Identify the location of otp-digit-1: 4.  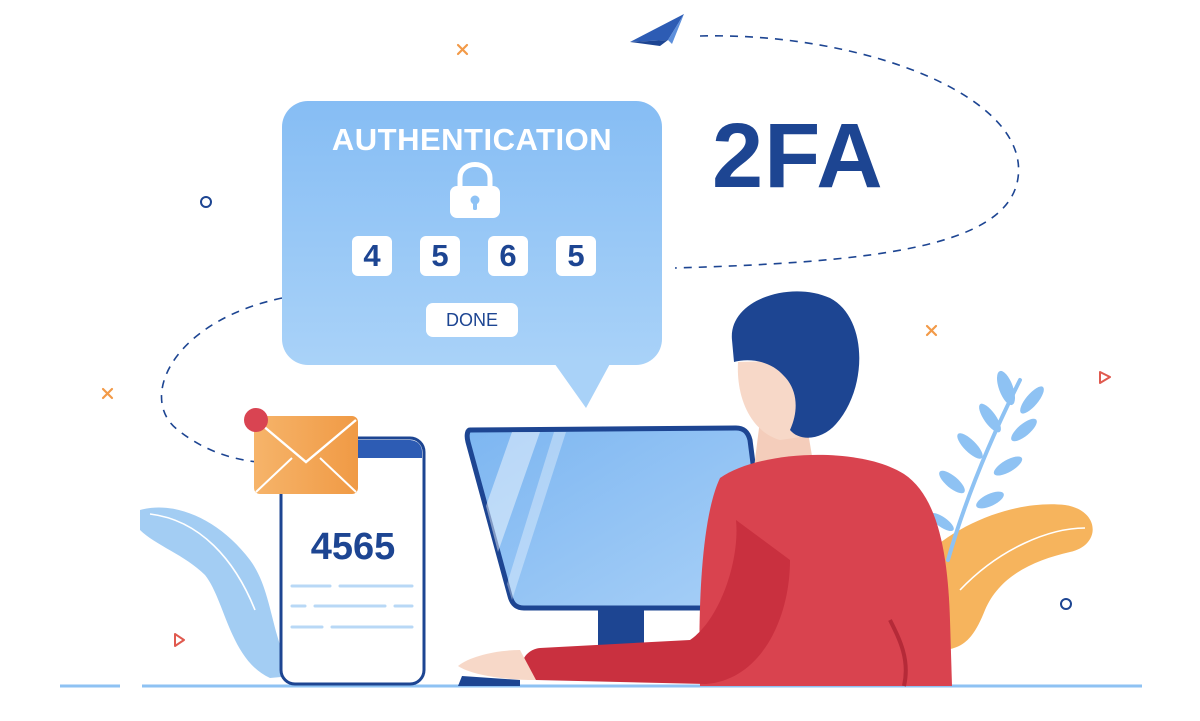
(372, 256).